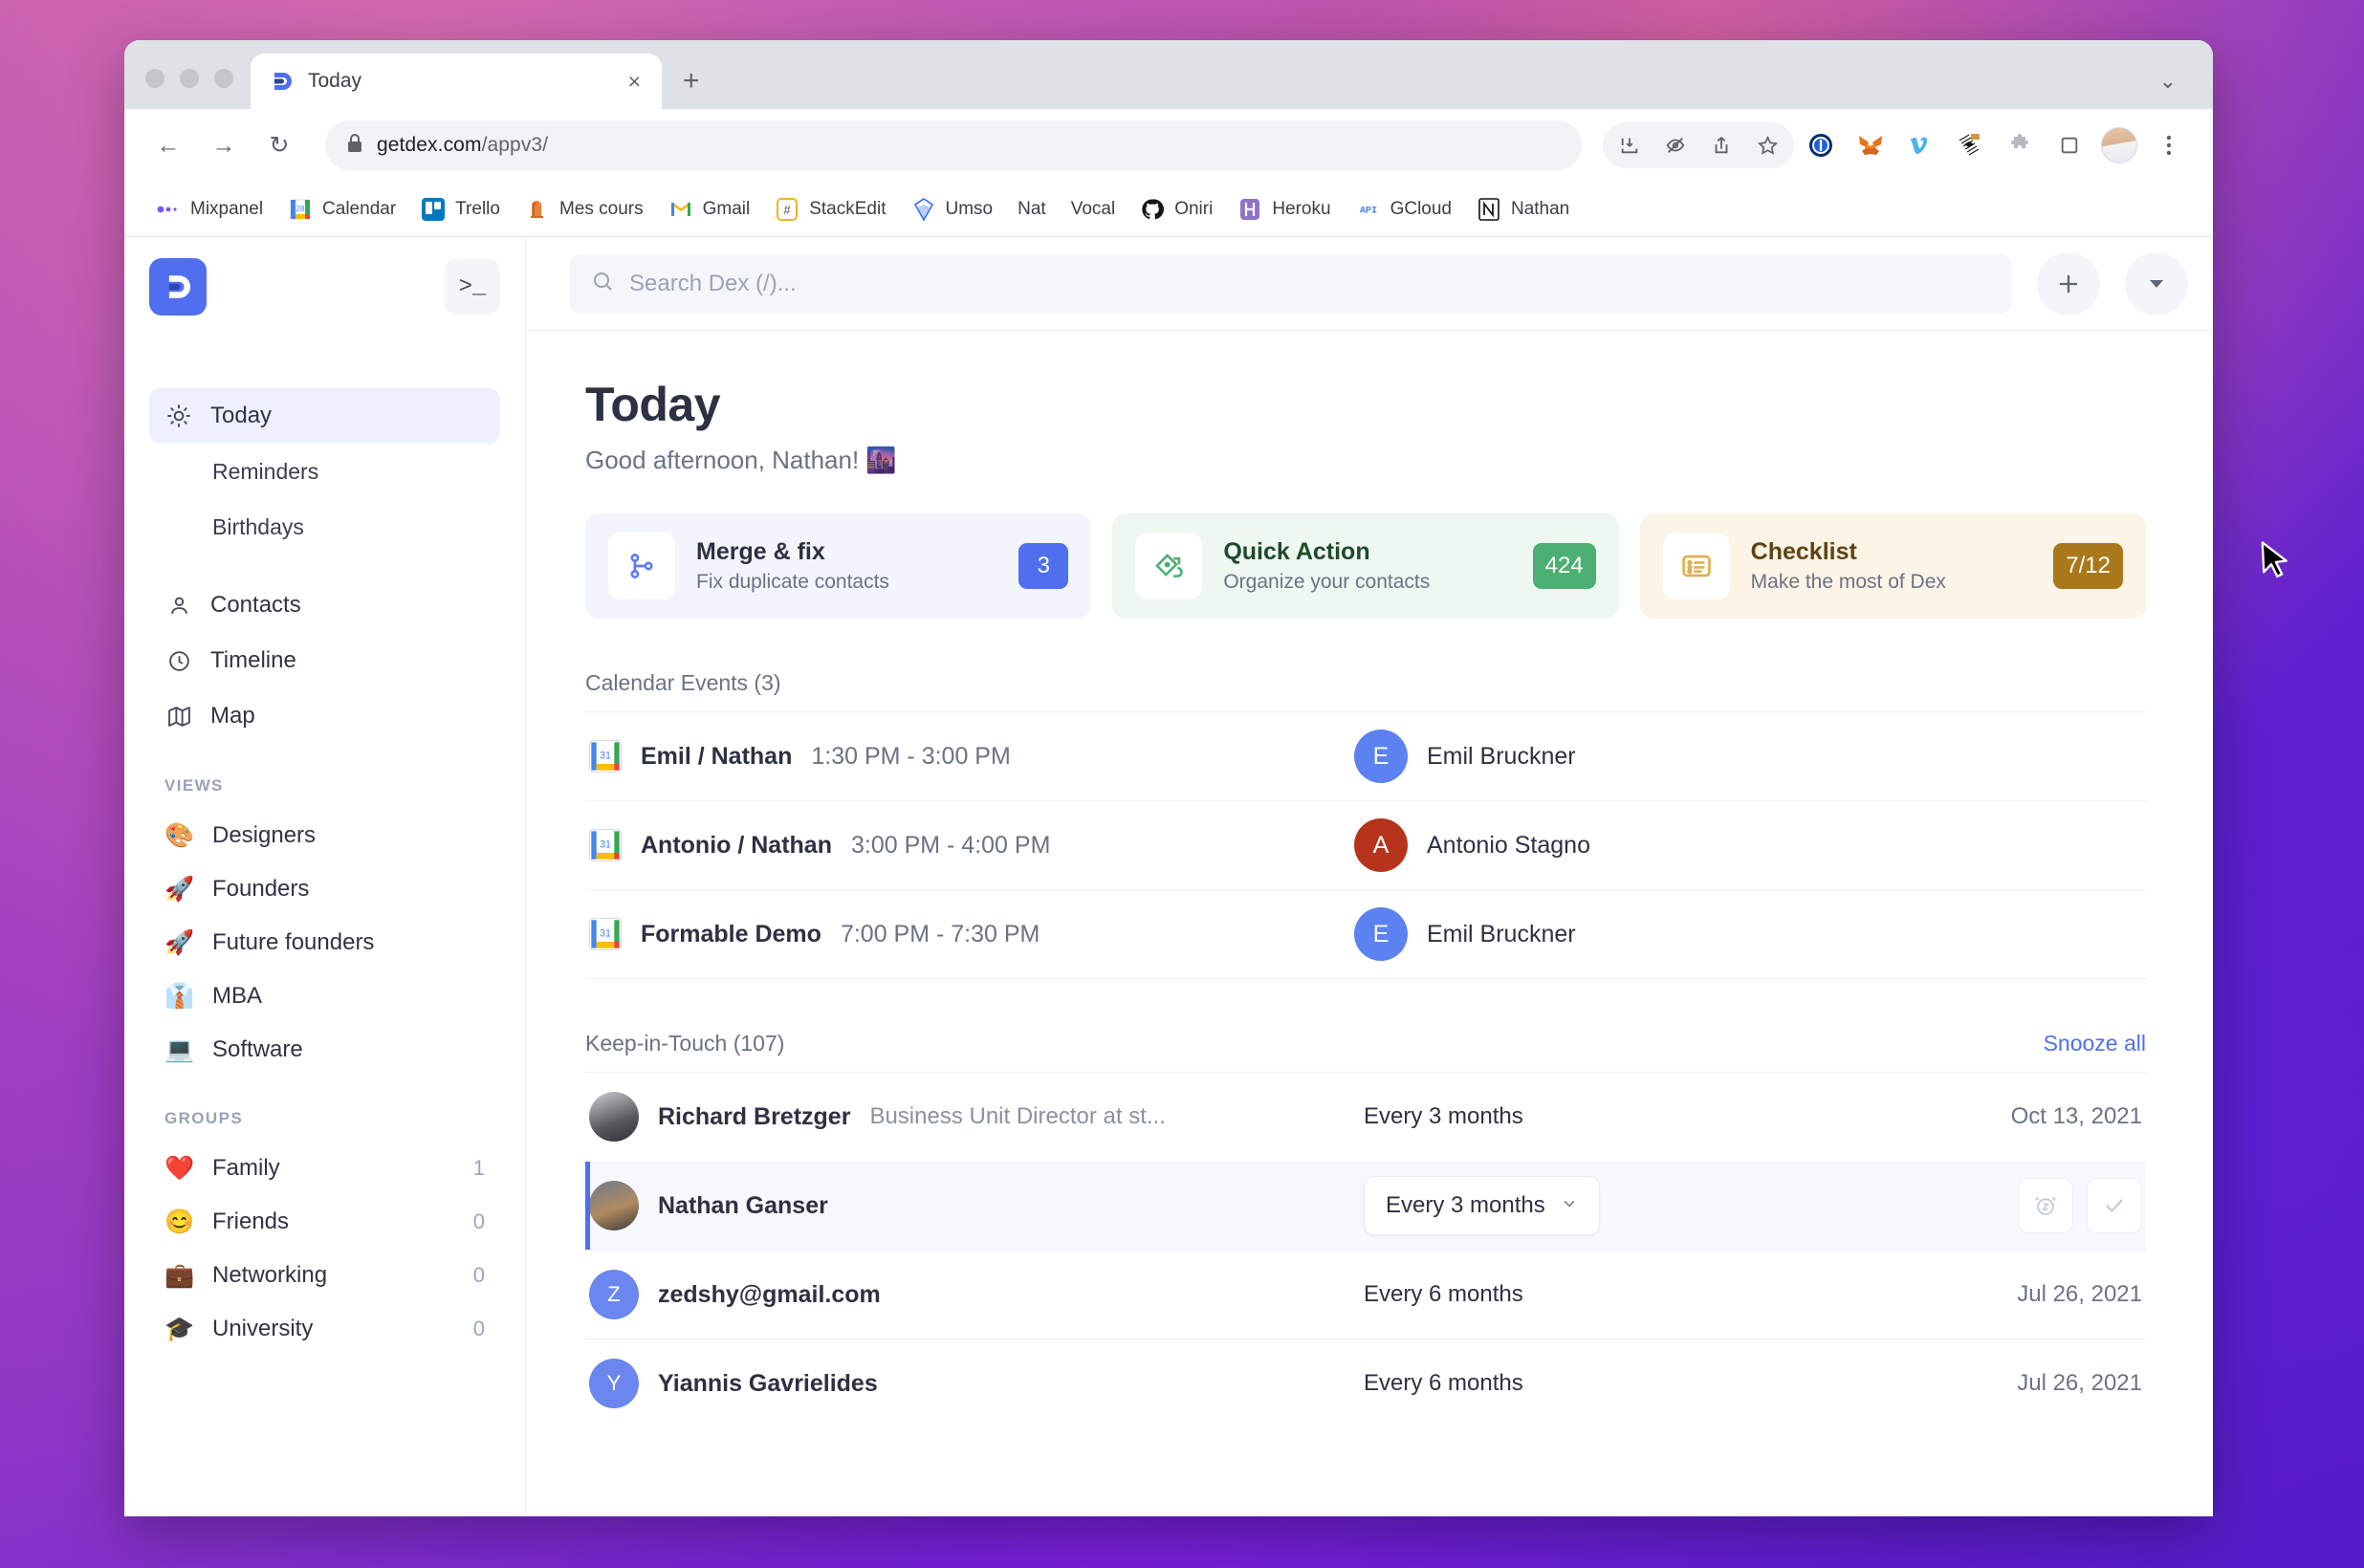 This screenshot has height=1568, width=2364. I want to click on bookmark-label: Vocal, so click(1093, 208).